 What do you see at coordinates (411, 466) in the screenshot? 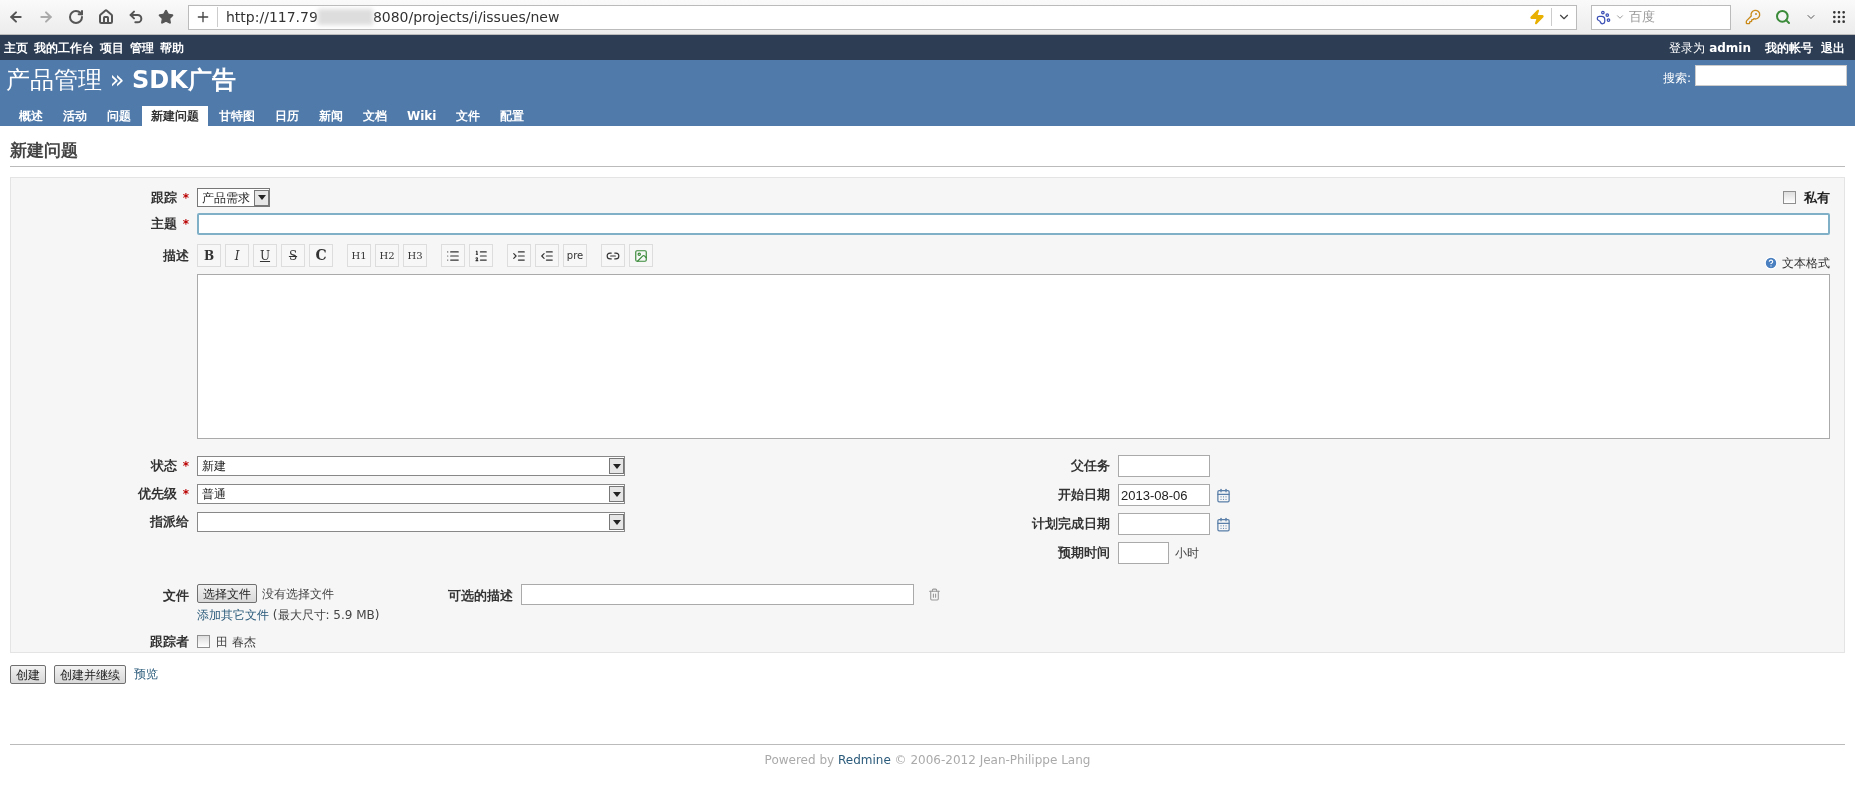
I see `select-field: 新建` at bounding box center [411, 466].